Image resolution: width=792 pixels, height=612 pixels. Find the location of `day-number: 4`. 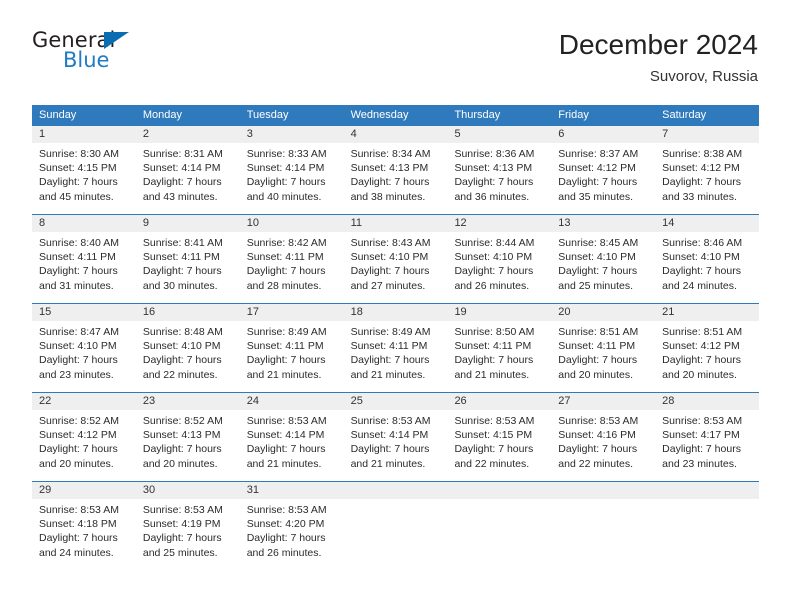

day-number: 4 is located at coordinates (396, 134).